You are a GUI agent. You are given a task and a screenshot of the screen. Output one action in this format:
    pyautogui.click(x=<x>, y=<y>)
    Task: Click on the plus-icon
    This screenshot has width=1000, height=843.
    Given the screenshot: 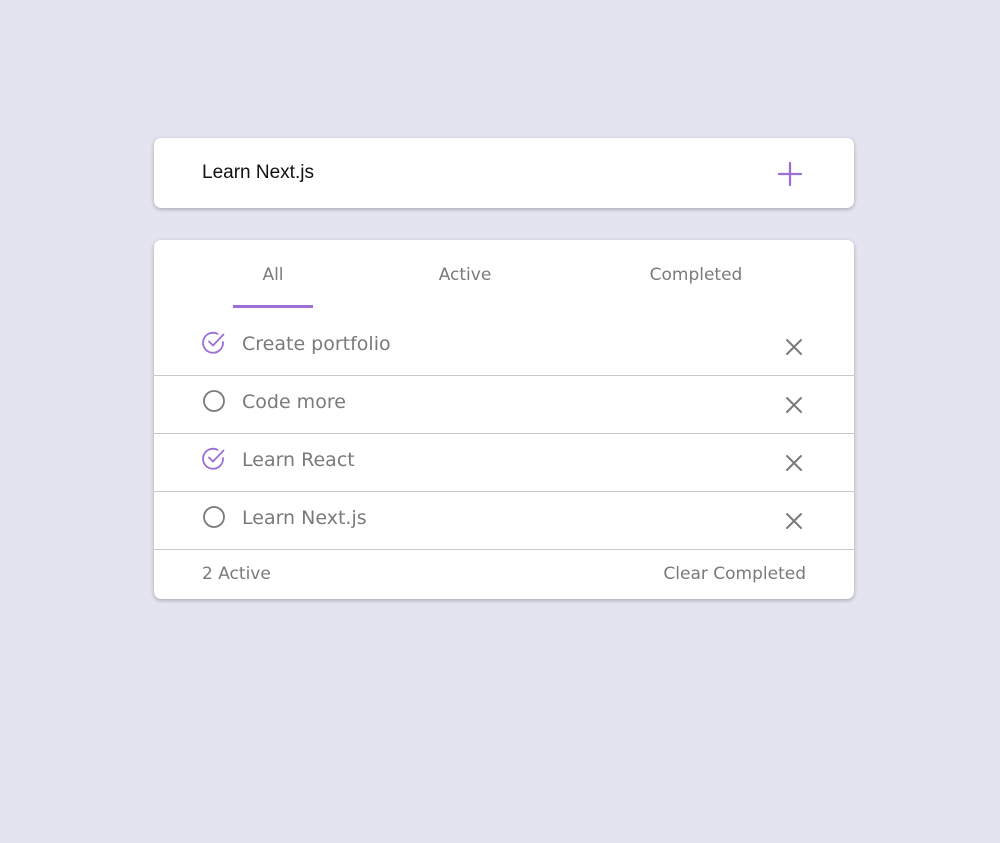 What is the action you would take?
    pyautogui.click(x=790, y=174)
    